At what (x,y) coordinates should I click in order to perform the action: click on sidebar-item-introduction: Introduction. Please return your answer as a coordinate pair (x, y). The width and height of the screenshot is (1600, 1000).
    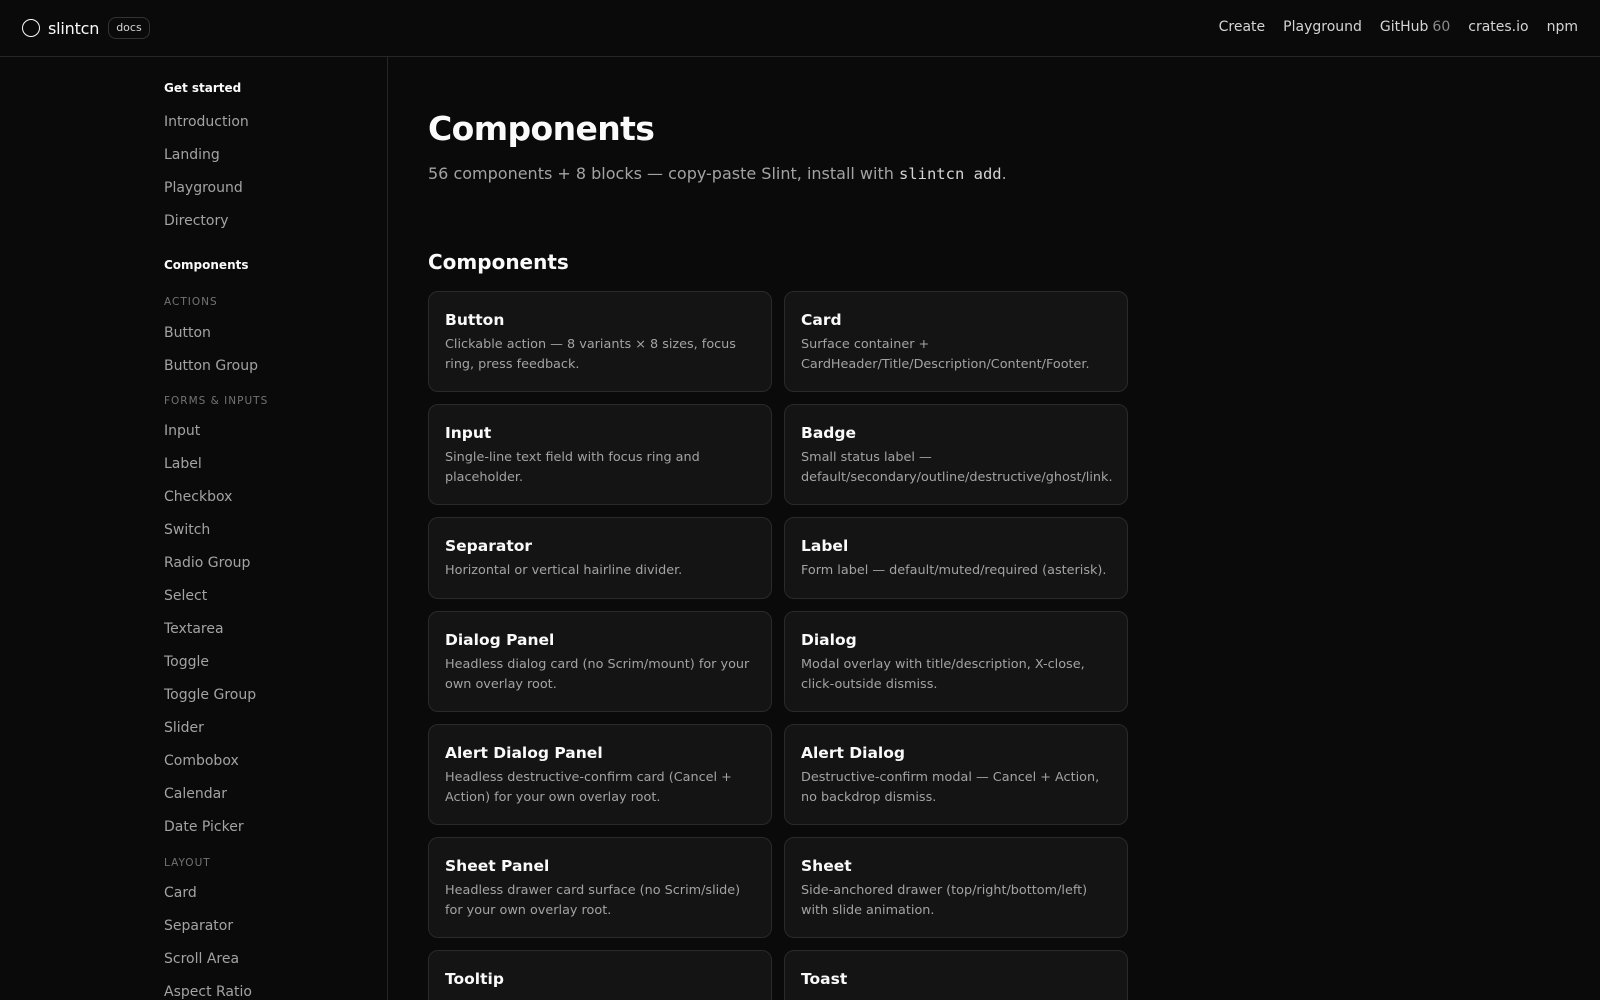
    Looking at the image, I should click on (206, 122).